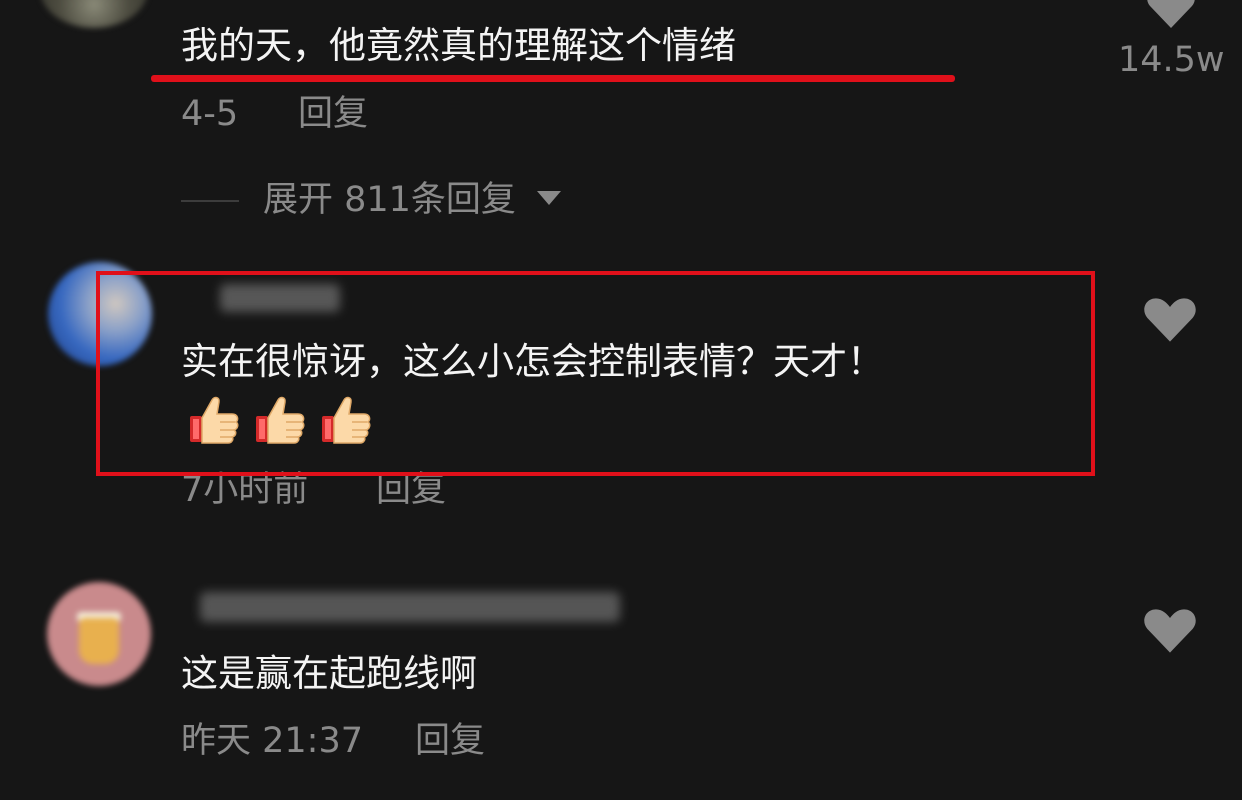 This screenshot has height=800, width=1242. Describe the element at coordinates (458, 45) in the screenshot. I see `comment-text: 我的天，他竟然真的理解这个情绪` at that location.